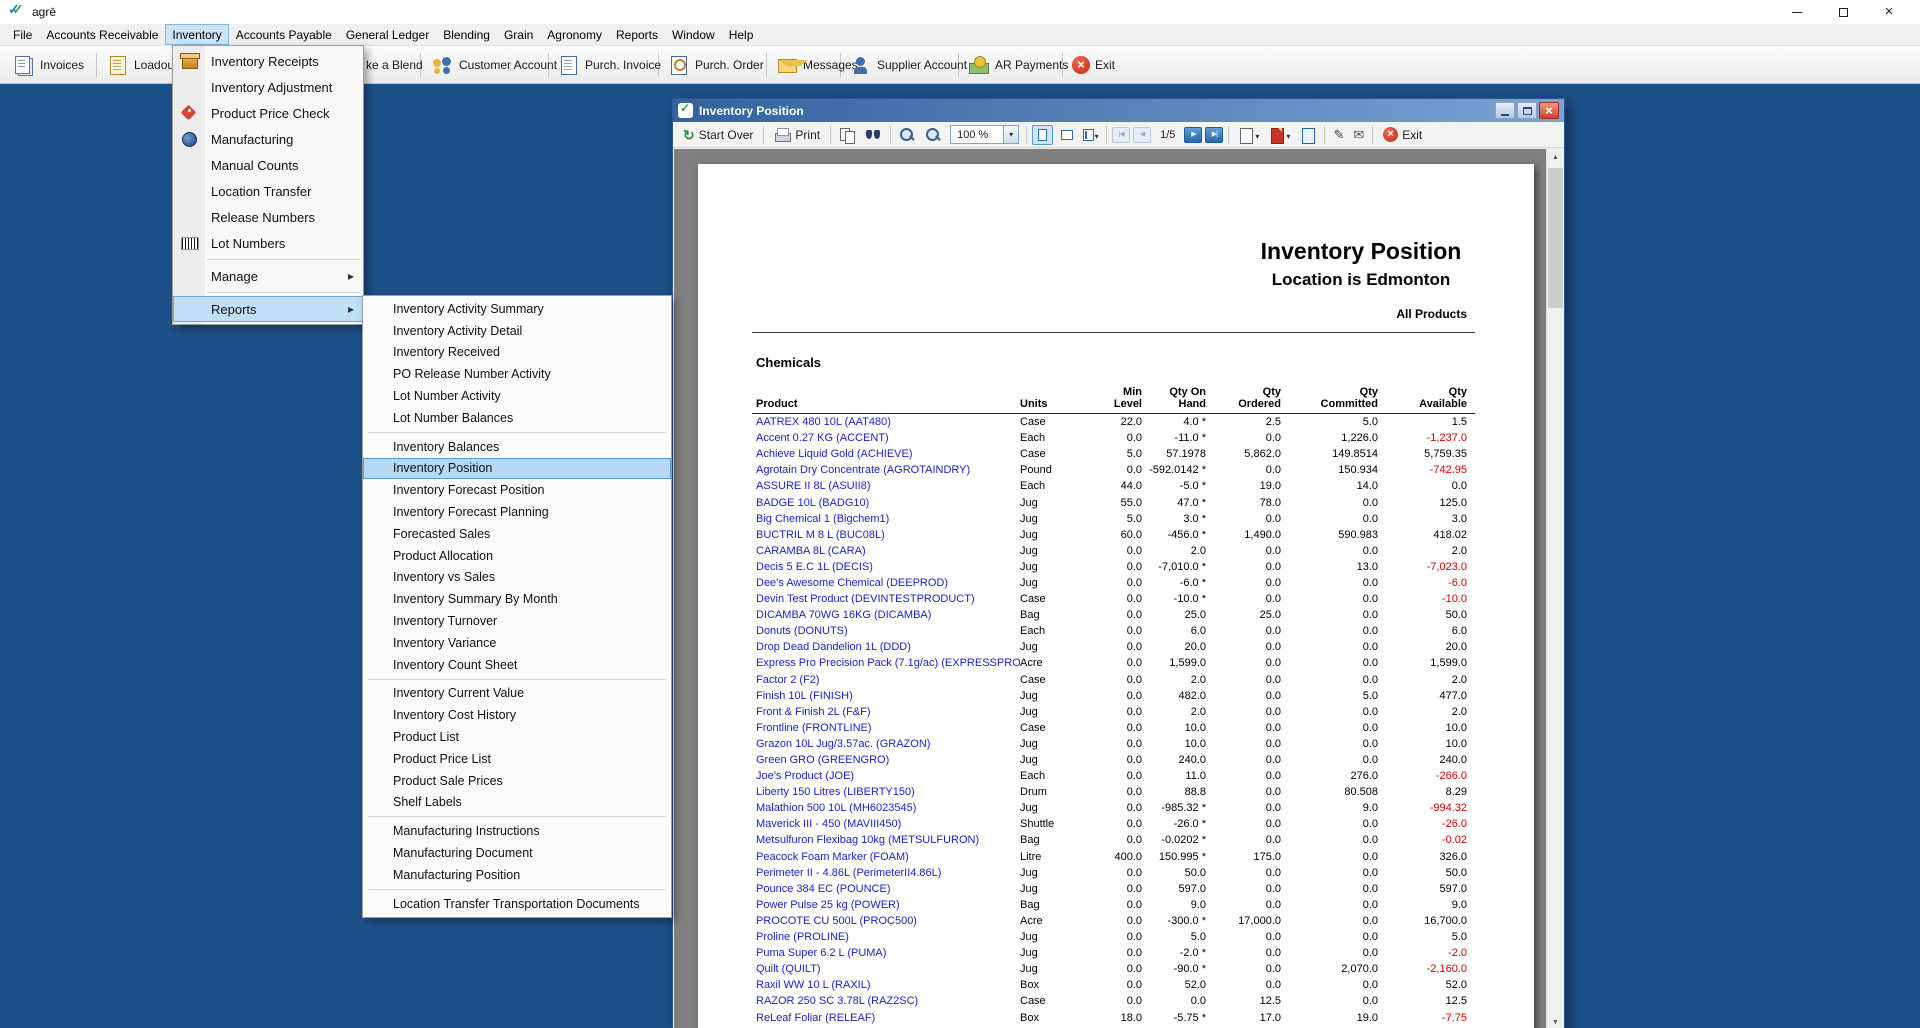 The image size is (1920, 1028). Describe the element at coordinates (888, 696) in the screenshot. I see `product-link: Finish 10L (FINISH)` at that location.